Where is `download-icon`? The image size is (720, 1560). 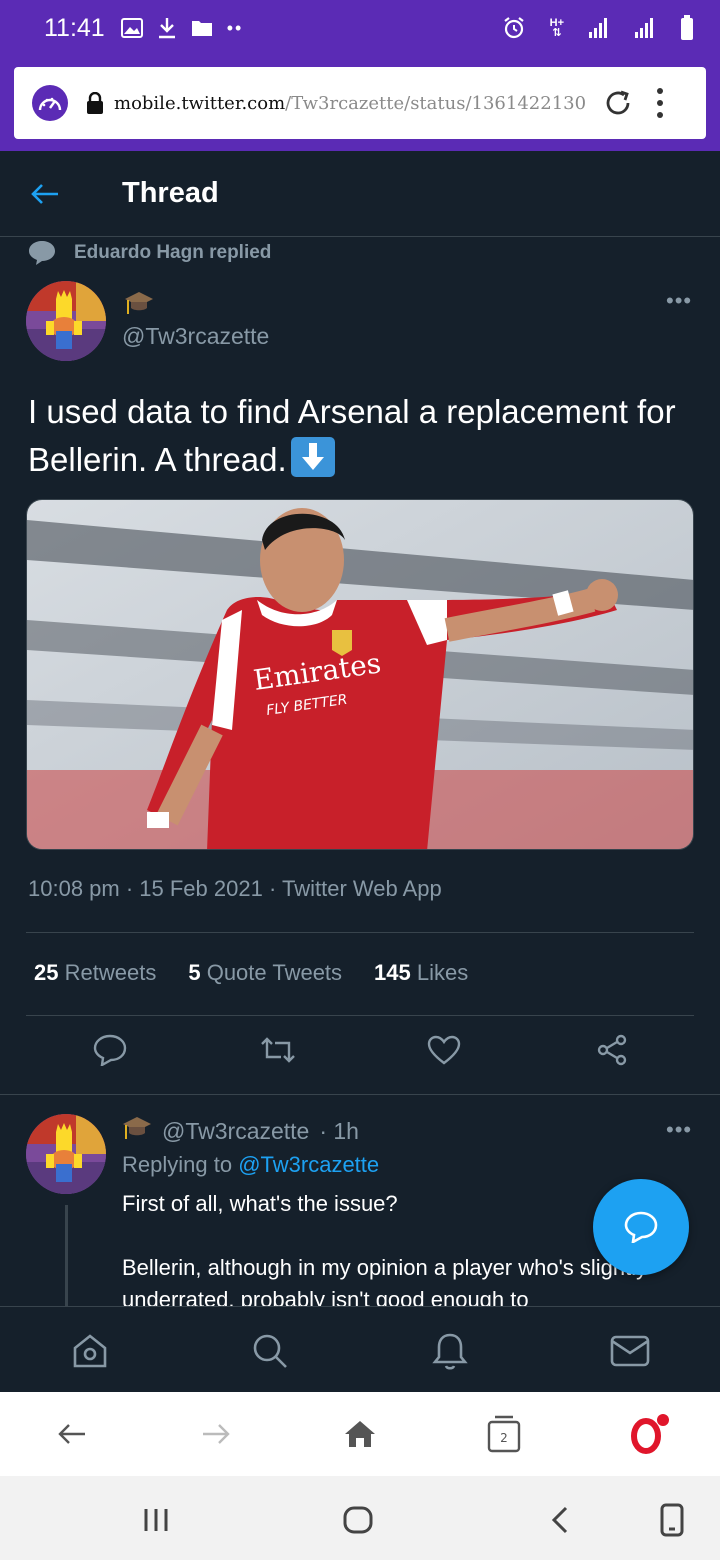 download-icon is located at coordinates (167, 28).